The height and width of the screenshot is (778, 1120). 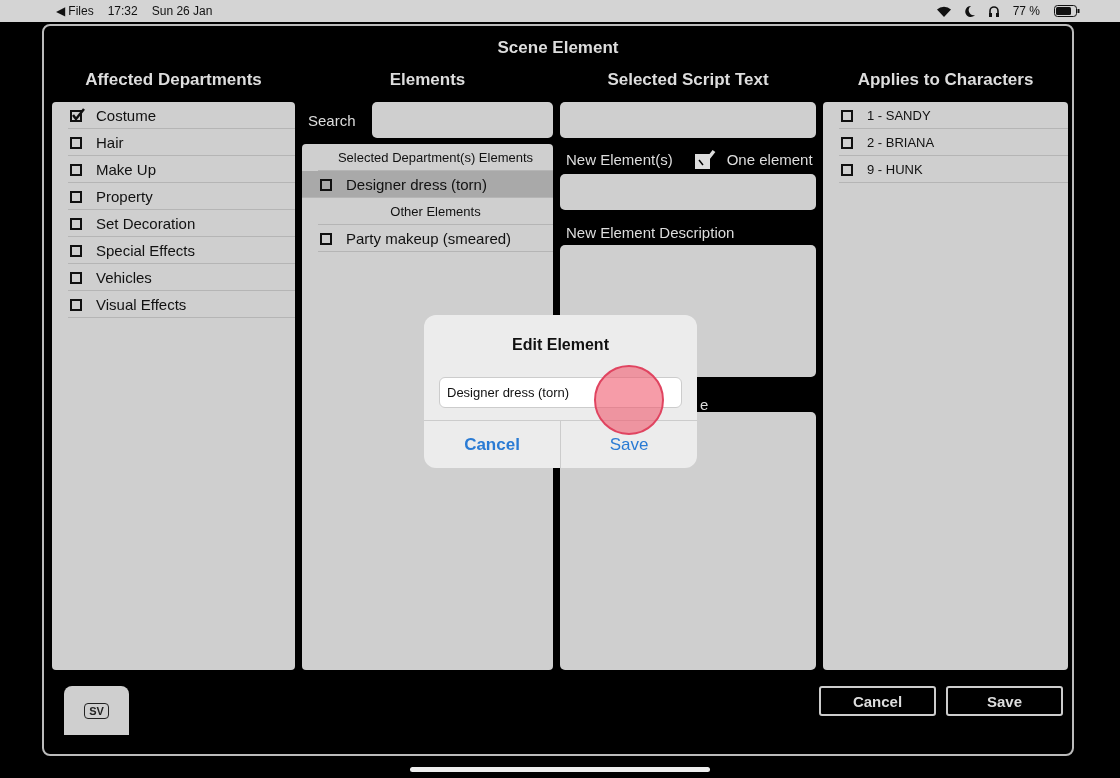 I want to click on sv-button: SV, so click(x=96, y=710).